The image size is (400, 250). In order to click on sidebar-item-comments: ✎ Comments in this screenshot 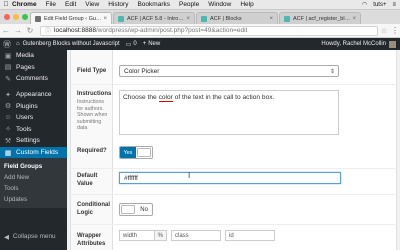, I will do `click(33, 79)`.